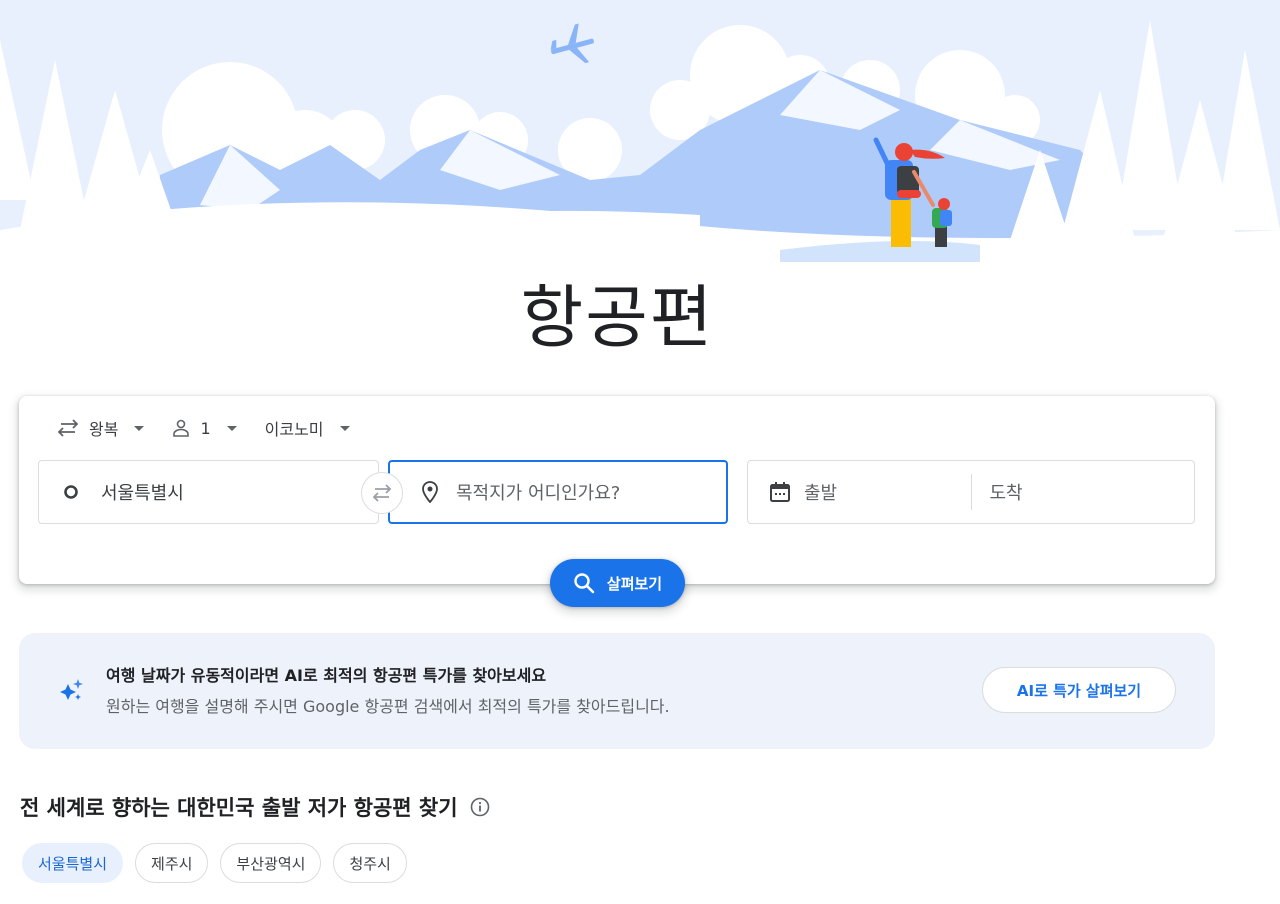  I want to click on destination-input: 목적지가 어디인가요?, so click(558, 492).